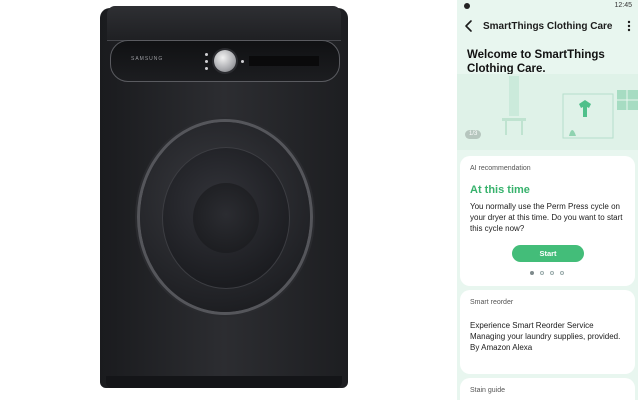 This screenshot has height=400, width=640. What do you see at coordinates (623, 5) in the screenshot?
I see `status-time: 12:45` at bounding box center [623, 5].